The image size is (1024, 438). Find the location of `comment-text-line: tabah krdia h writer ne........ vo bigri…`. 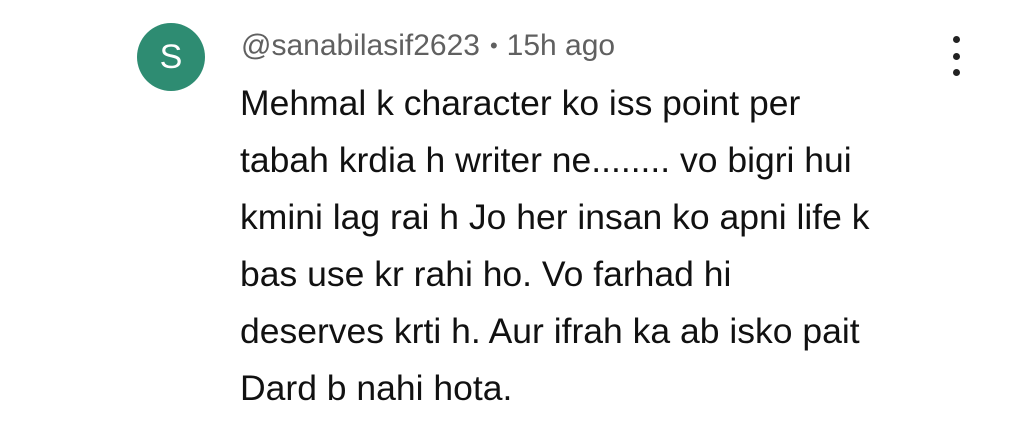

comment-text-line: tabah krdia h writer ne........ vo bigri… is located at coordinates (546, 160).